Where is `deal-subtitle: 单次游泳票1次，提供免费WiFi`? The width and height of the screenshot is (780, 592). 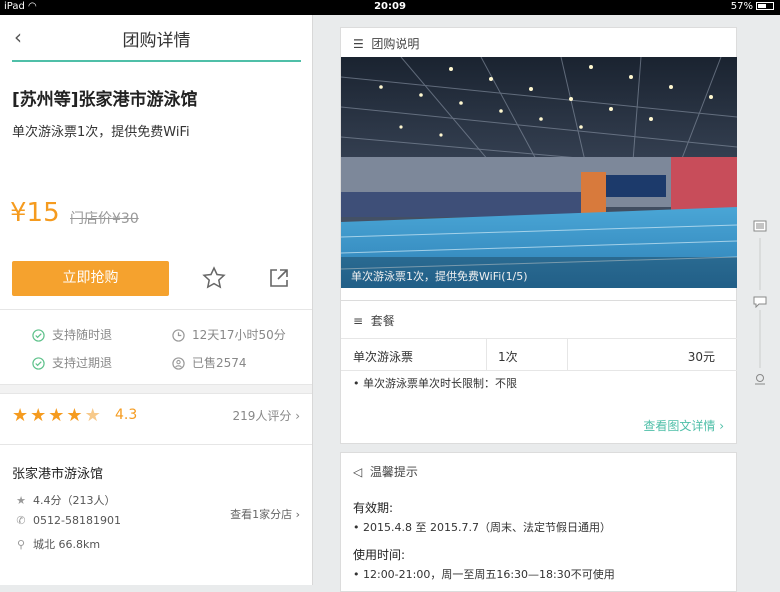 deal-subtitle: 单次游泳票1次，提供免费WiFi is located at coordinates (101, 132).